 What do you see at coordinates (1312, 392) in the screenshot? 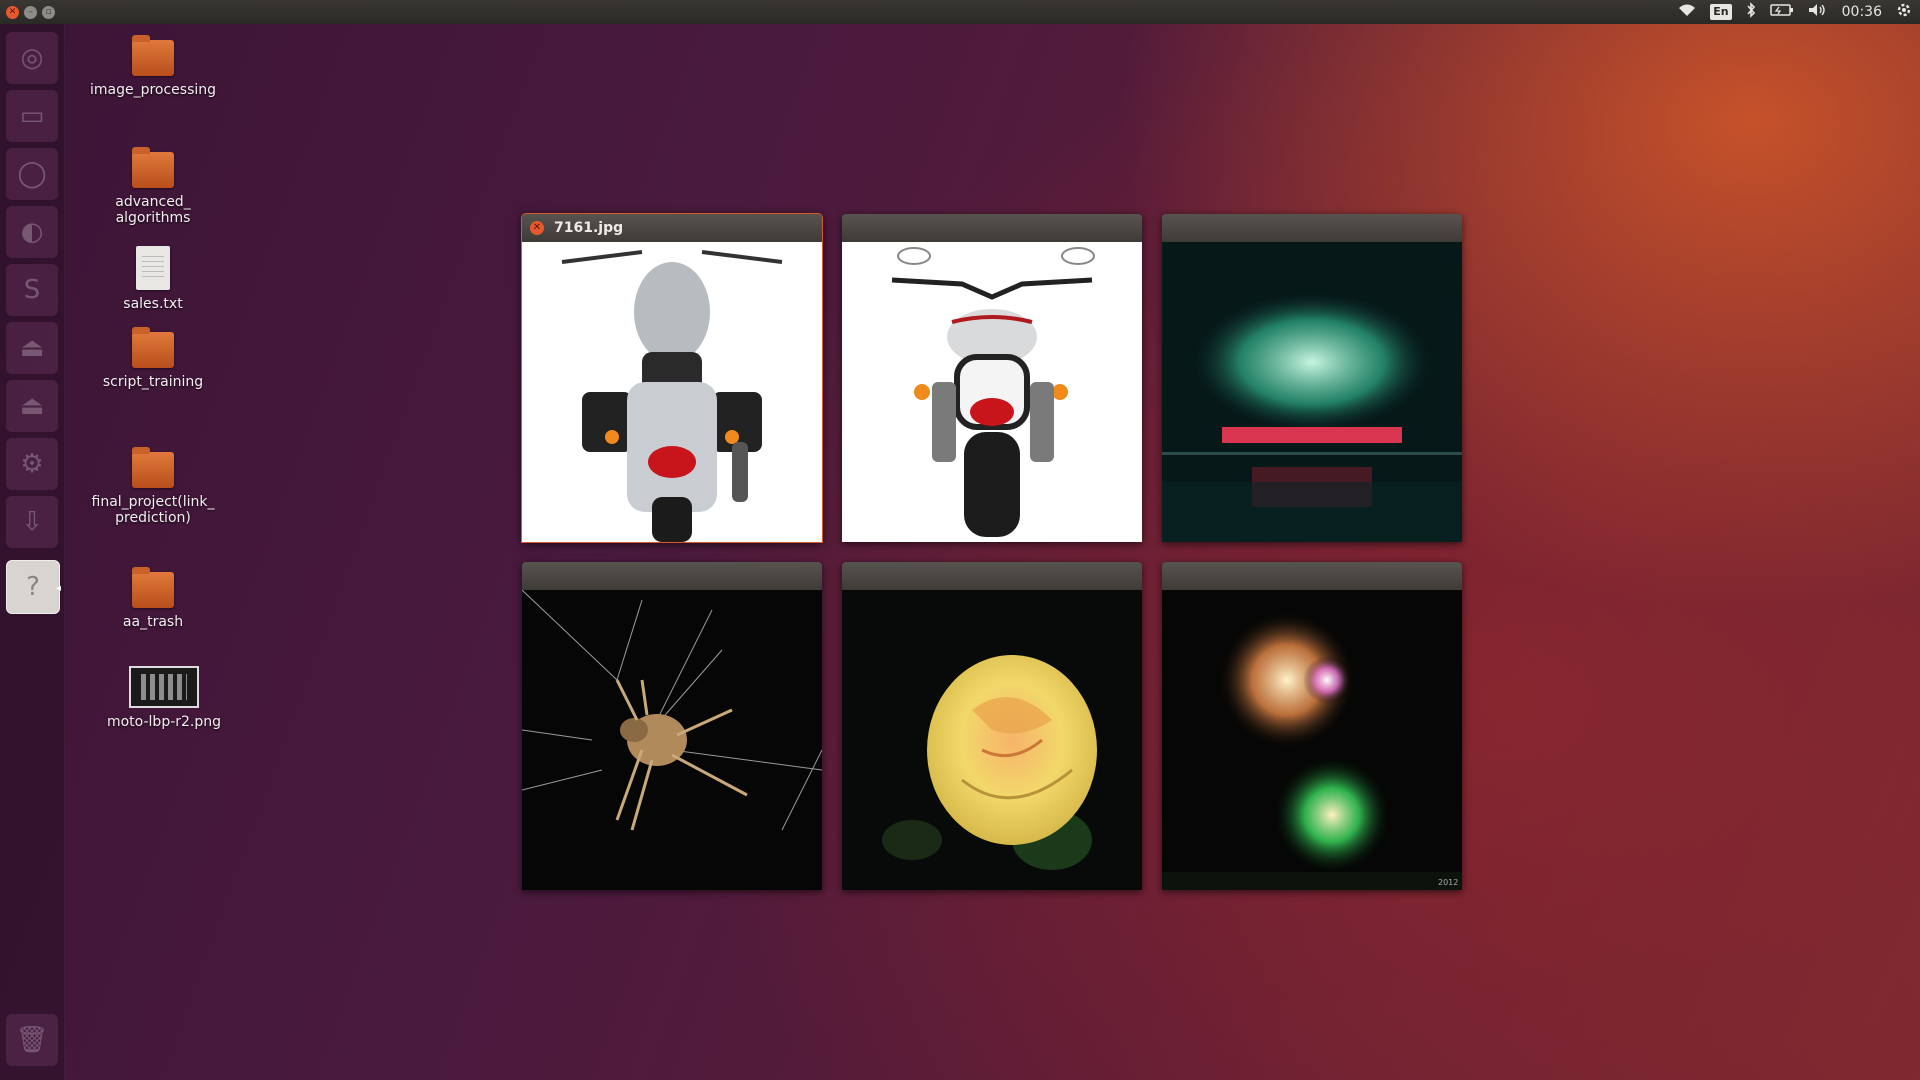
I see `image-view-fireworks` at bounding box center [1312, 392].